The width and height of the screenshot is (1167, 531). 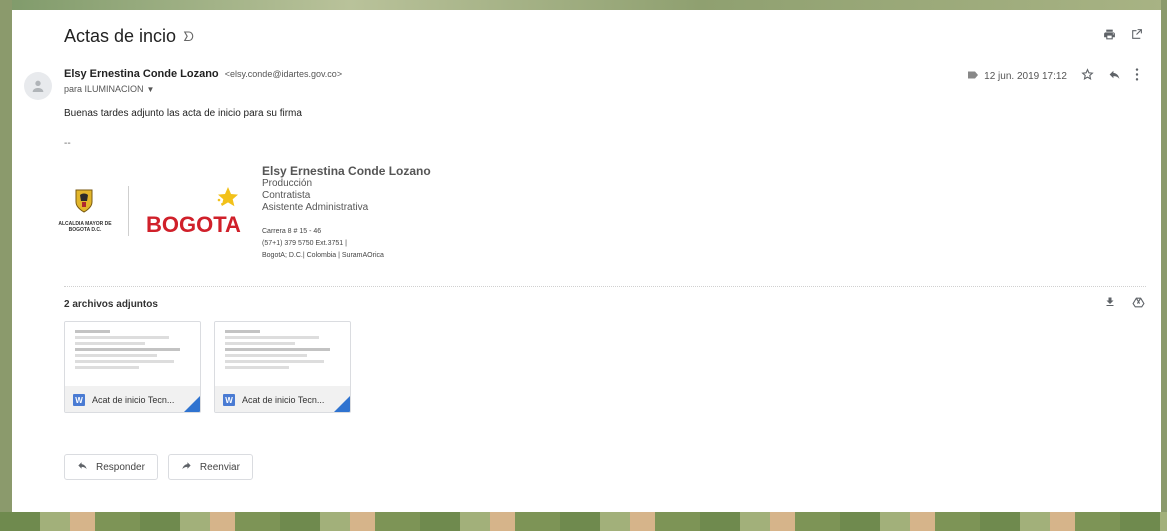 I want to click on chevron-down-icon: ▼, so click(x=151, y=89).